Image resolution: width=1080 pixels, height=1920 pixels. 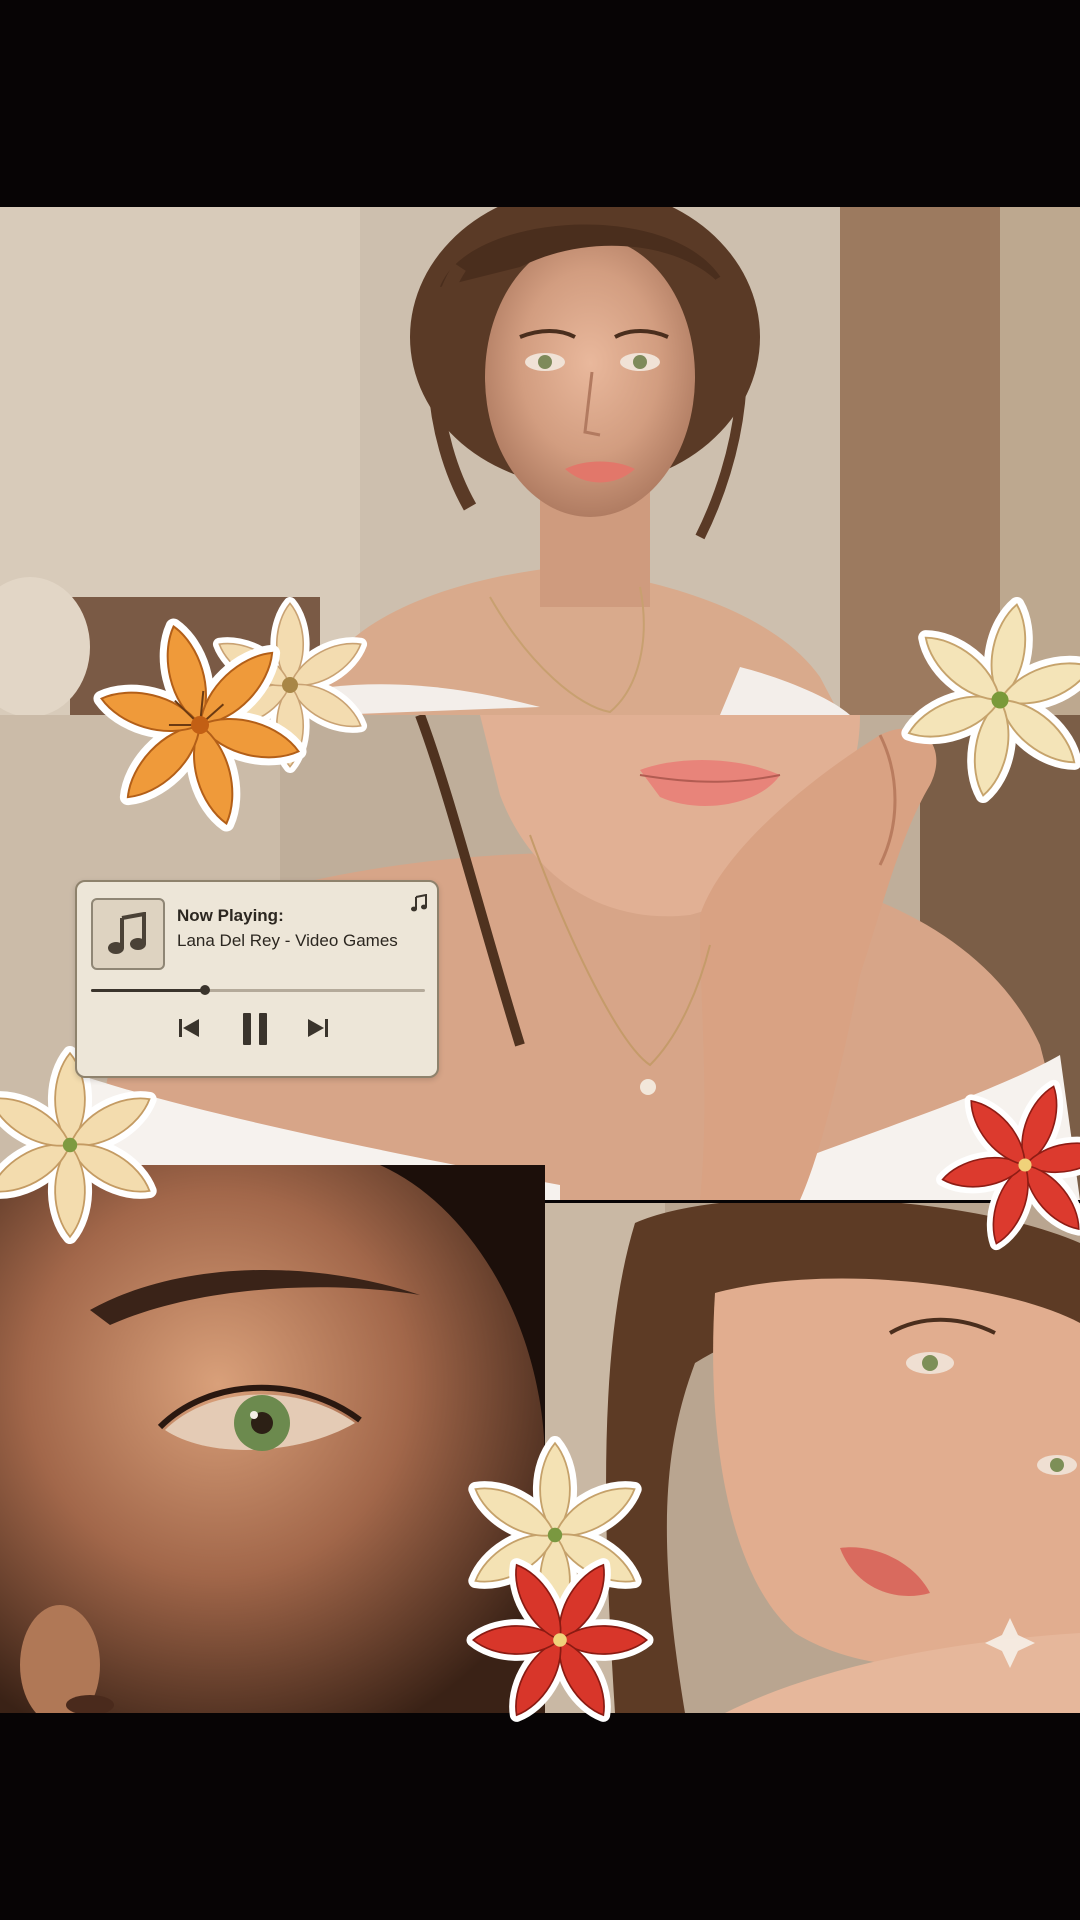 What do you see at coordinates (257, 979) in the screenshot?
I see `music-player-widget: Now Playing: Lana Del Rey - Video Games` at bounding box center [257, 979].